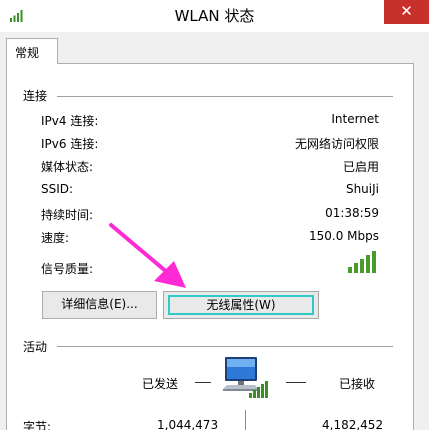 The height and width of the screenshot is (430, 429). What do you see at coordinates (353, 424) in the screenshot?
I see `bytes-received-value: 4,182,452` at bounding box center [353, 424].